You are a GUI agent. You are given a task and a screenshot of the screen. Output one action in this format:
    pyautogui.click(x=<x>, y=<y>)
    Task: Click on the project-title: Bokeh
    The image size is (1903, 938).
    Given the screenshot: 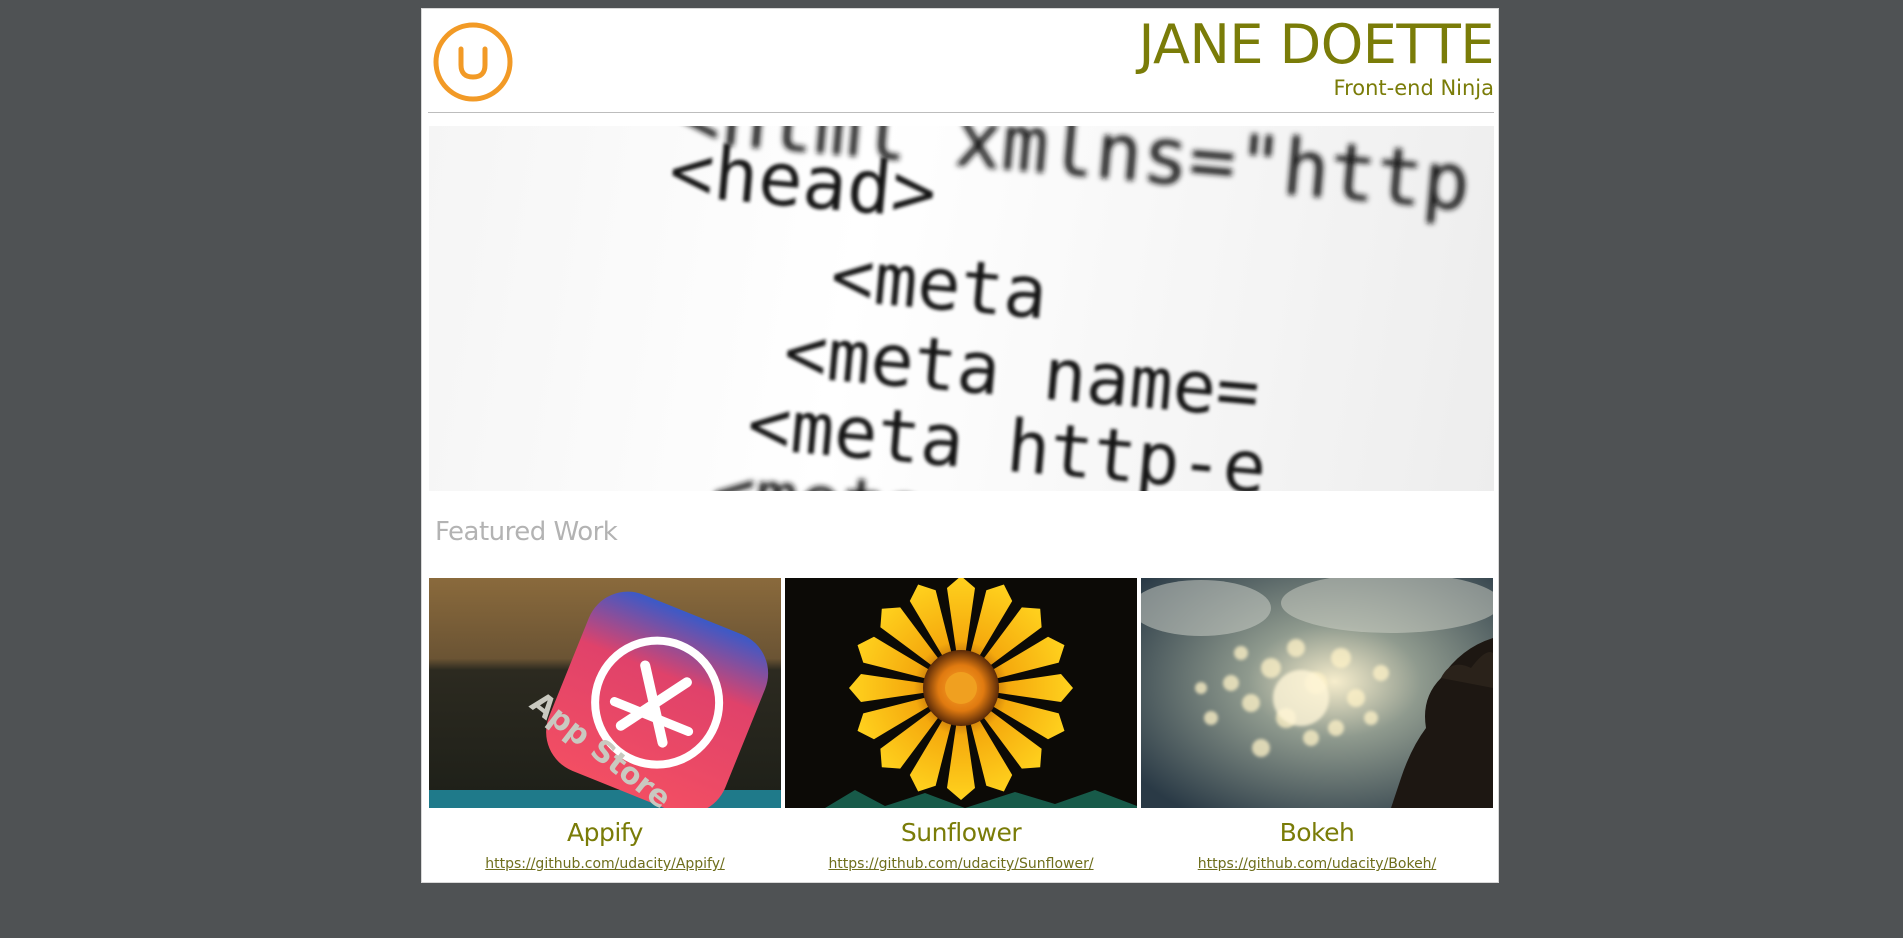 What is the action you would take?
    pyautogui.click(x=1317, y=832)
    